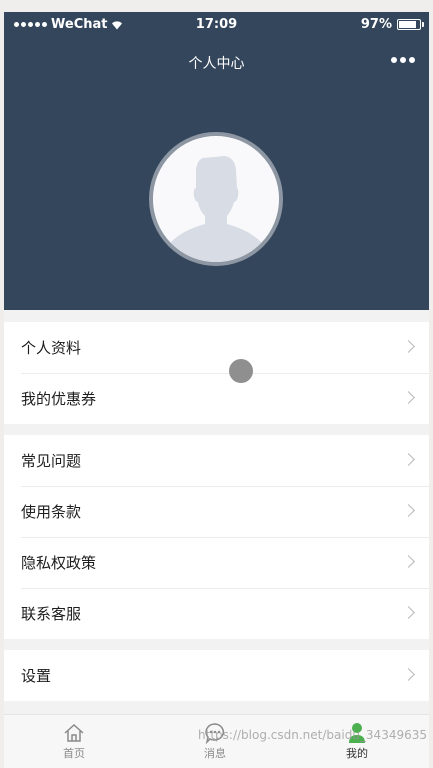 This screenshot has width=433, height=768. I want to click on menu-group-settings: 设置, so click(216, 675).